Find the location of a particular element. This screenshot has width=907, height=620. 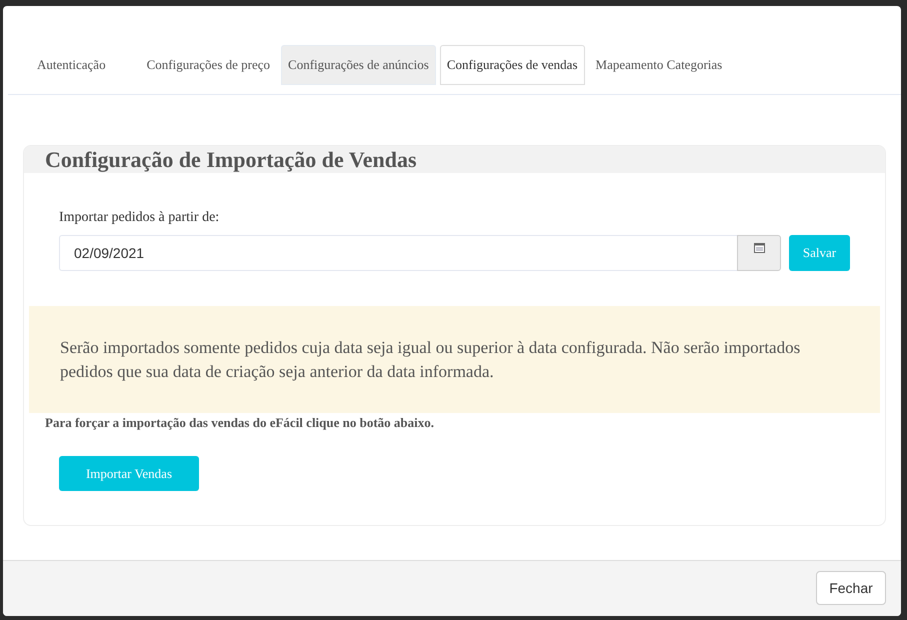

tab: Autenticação is located at coordinates (77, 65).